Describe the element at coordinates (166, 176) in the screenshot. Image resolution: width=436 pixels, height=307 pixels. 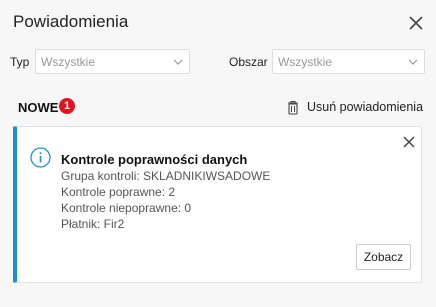
I see `notification-line: Grupa kontroli: SKLADNIKIWSADOWE` at that location.